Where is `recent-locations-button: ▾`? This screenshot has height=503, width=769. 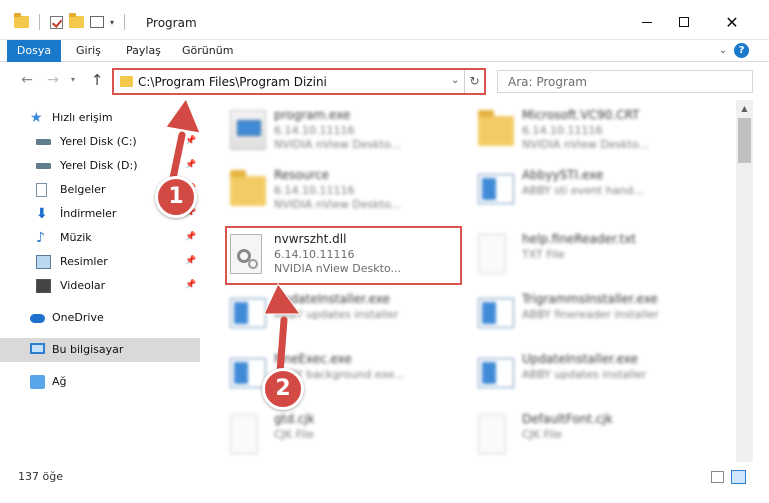 recent-locations-button: ▾ is located at coordinates (73, 80).